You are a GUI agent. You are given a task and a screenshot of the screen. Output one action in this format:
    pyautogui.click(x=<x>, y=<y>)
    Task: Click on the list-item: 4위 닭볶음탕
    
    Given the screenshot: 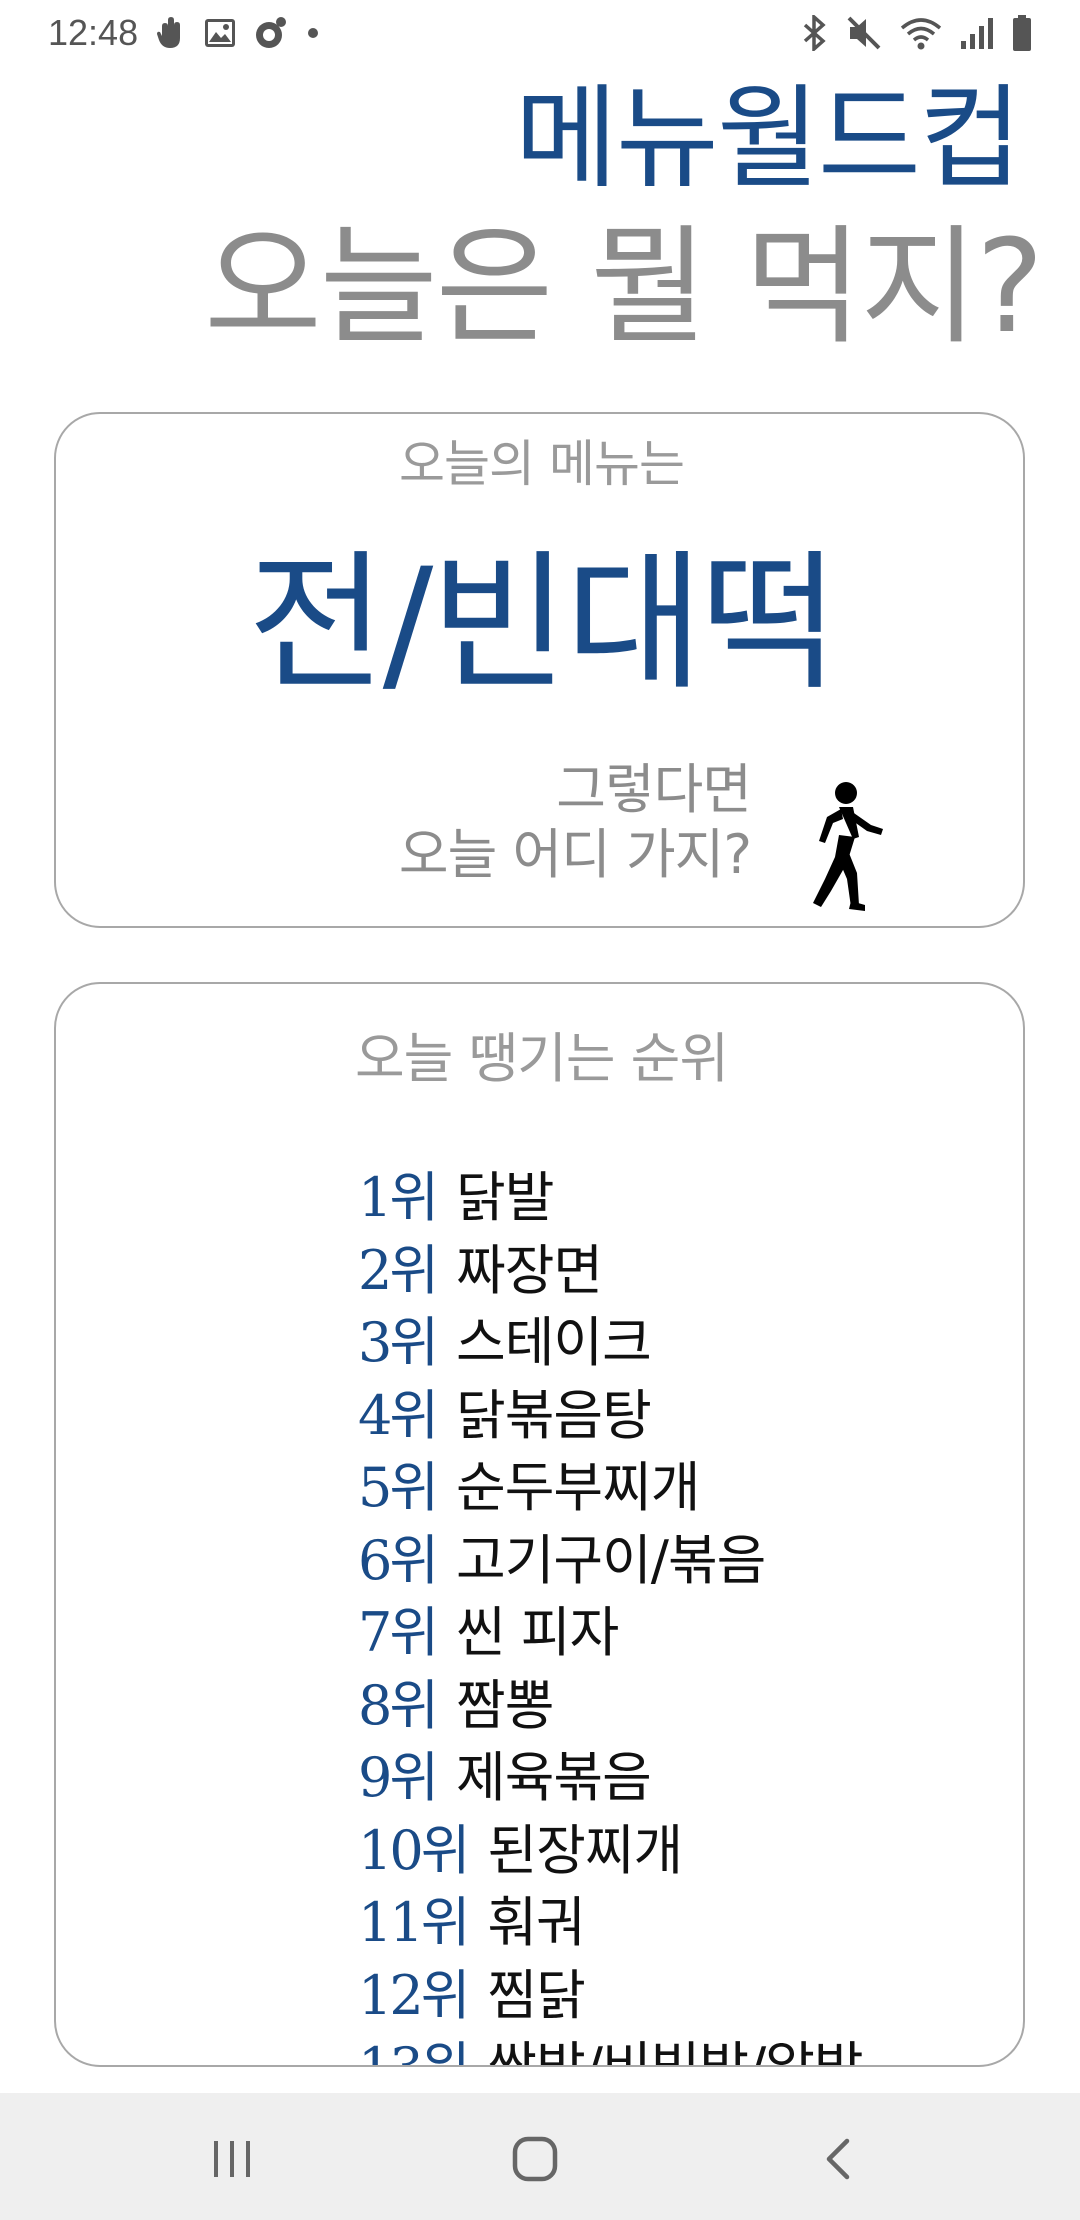 What is the action you would take?
    pyautogui.click(x=610, y=1416)
    